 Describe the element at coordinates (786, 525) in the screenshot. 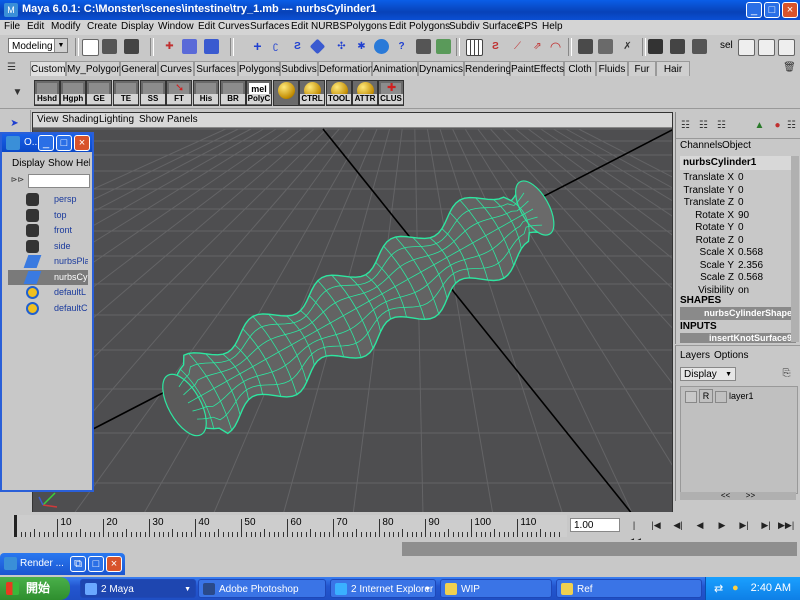

I see `go-to-end-icon: ▶▶|` at that location.